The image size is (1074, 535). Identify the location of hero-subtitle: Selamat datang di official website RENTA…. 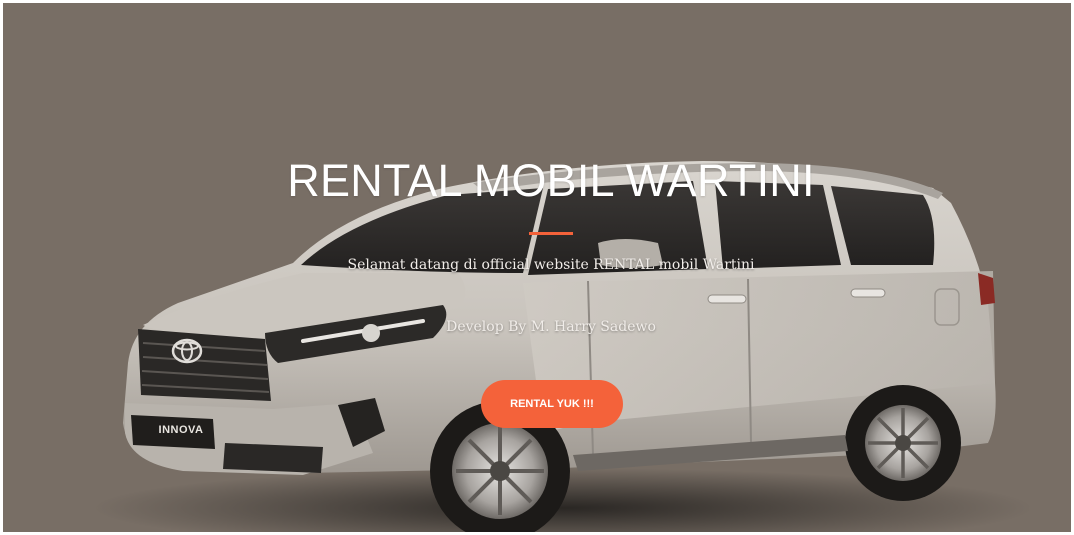
(551, 265).